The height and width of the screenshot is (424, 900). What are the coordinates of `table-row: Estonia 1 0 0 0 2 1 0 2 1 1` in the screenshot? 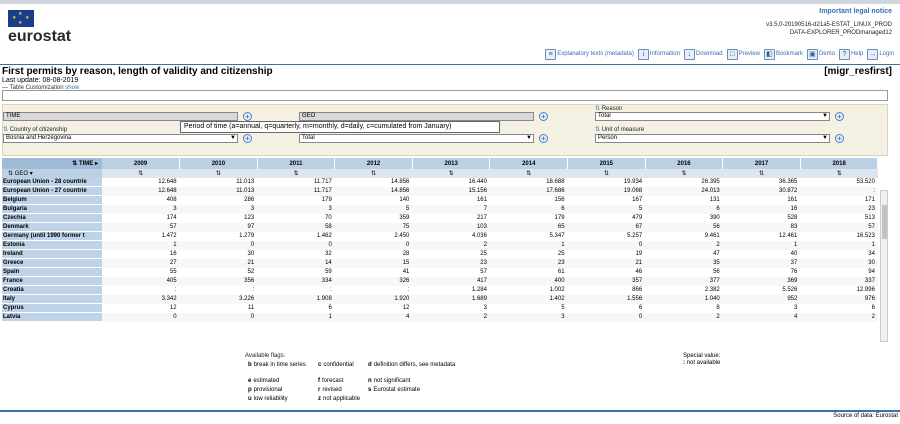 It's located at (440, 245).